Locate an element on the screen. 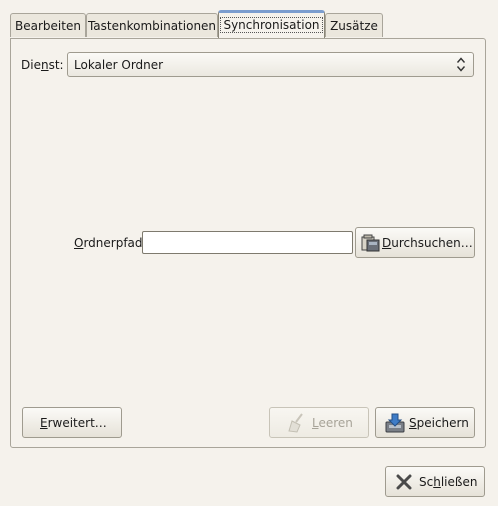  save-button: Speichern is located at coordinates (425, 422).